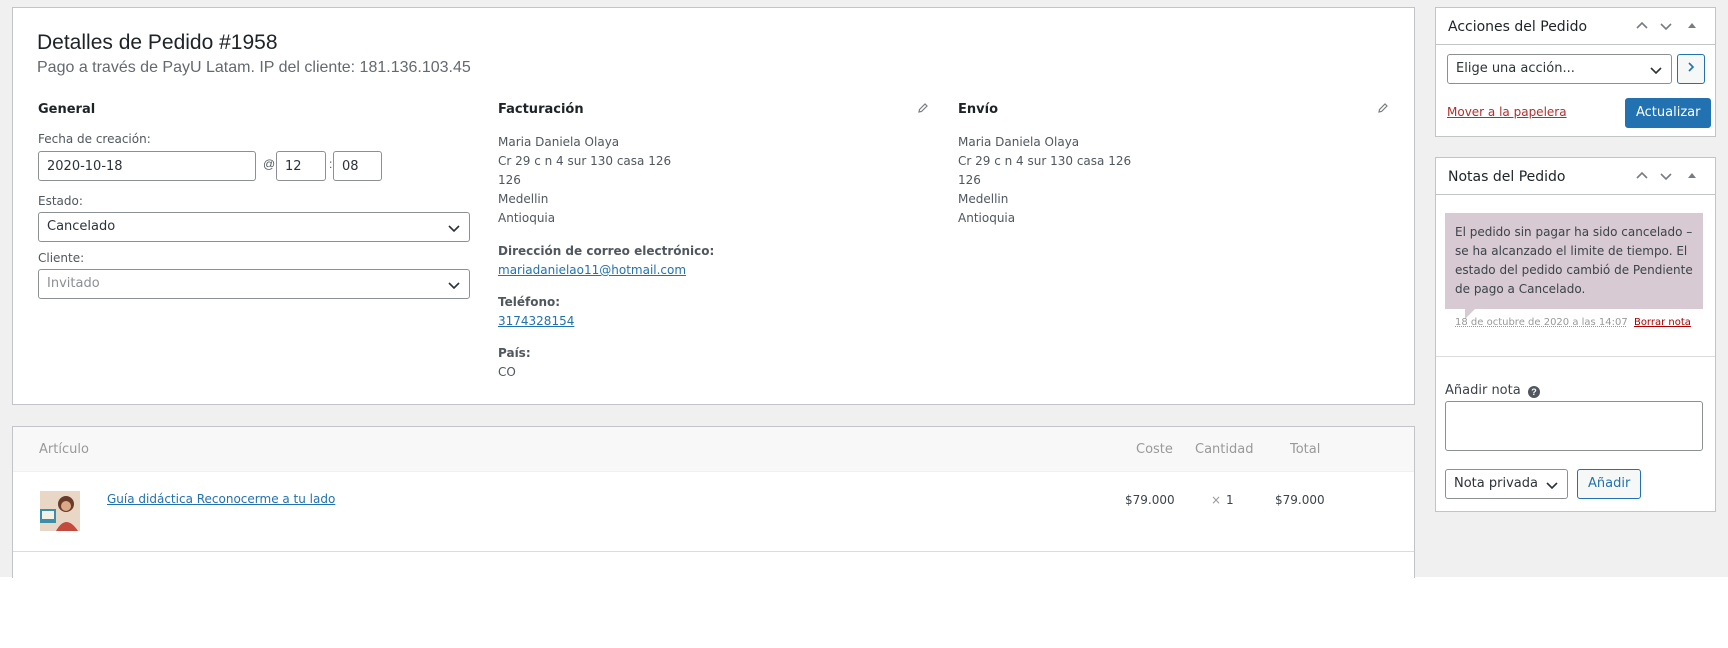 The width and height of the screenshot is (1728, 648). What do you see at coordinates (147, 166) in the screenshot?
I see `date-input: 2020-10-18` at bounding box center [147, 166].